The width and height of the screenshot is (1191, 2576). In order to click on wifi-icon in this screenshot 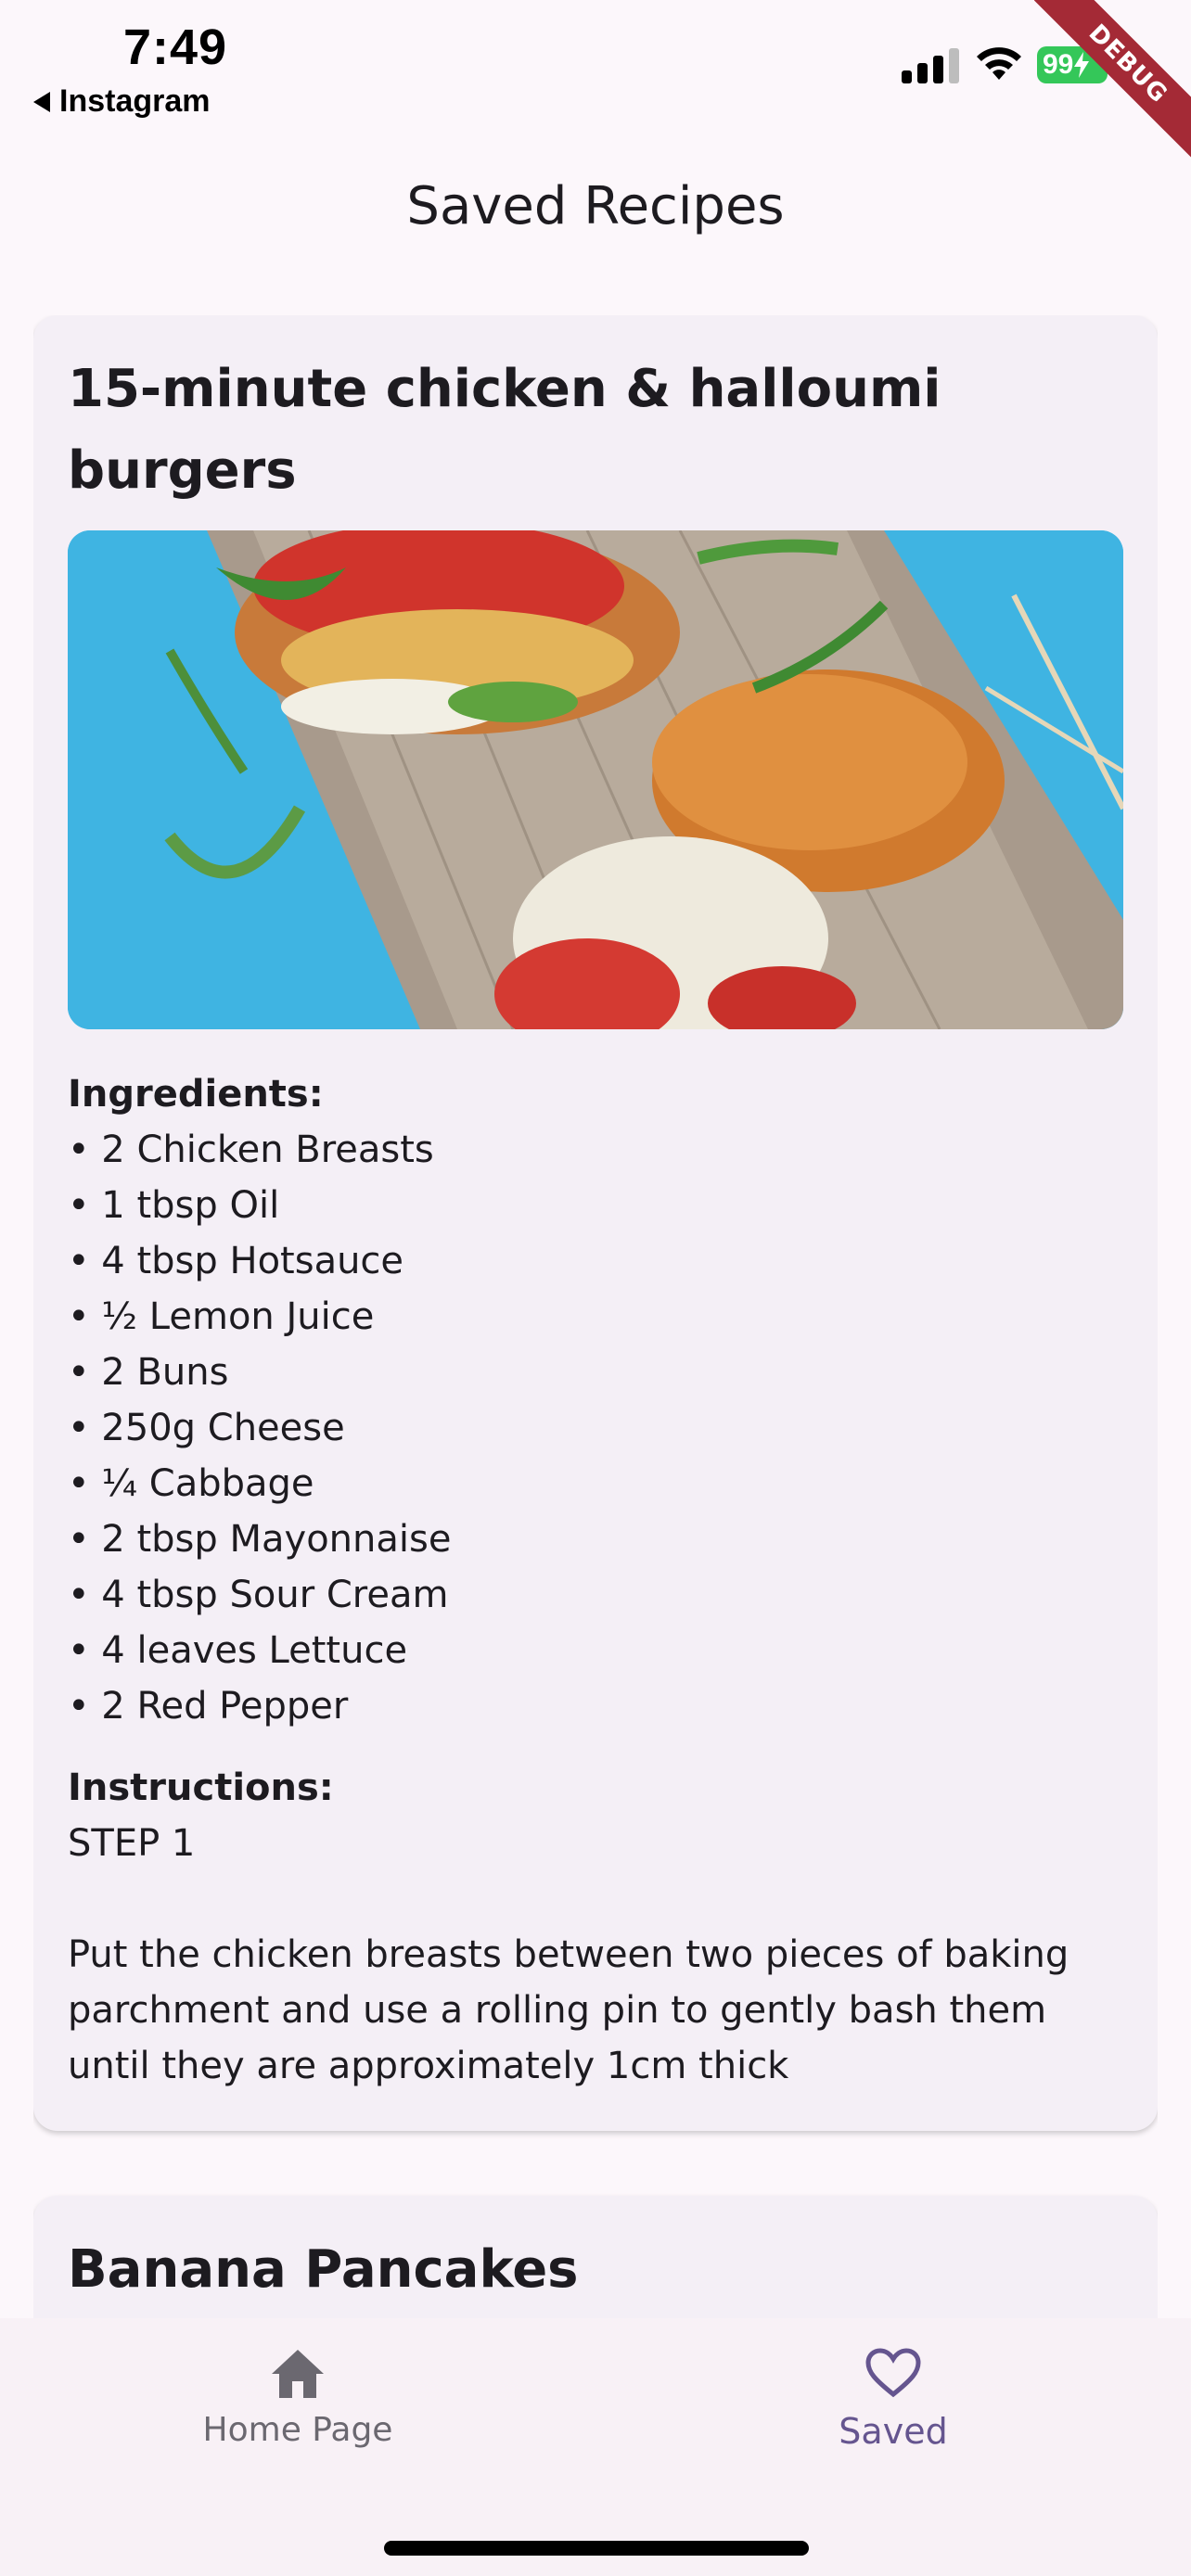, I will do `click(999, 64)`.